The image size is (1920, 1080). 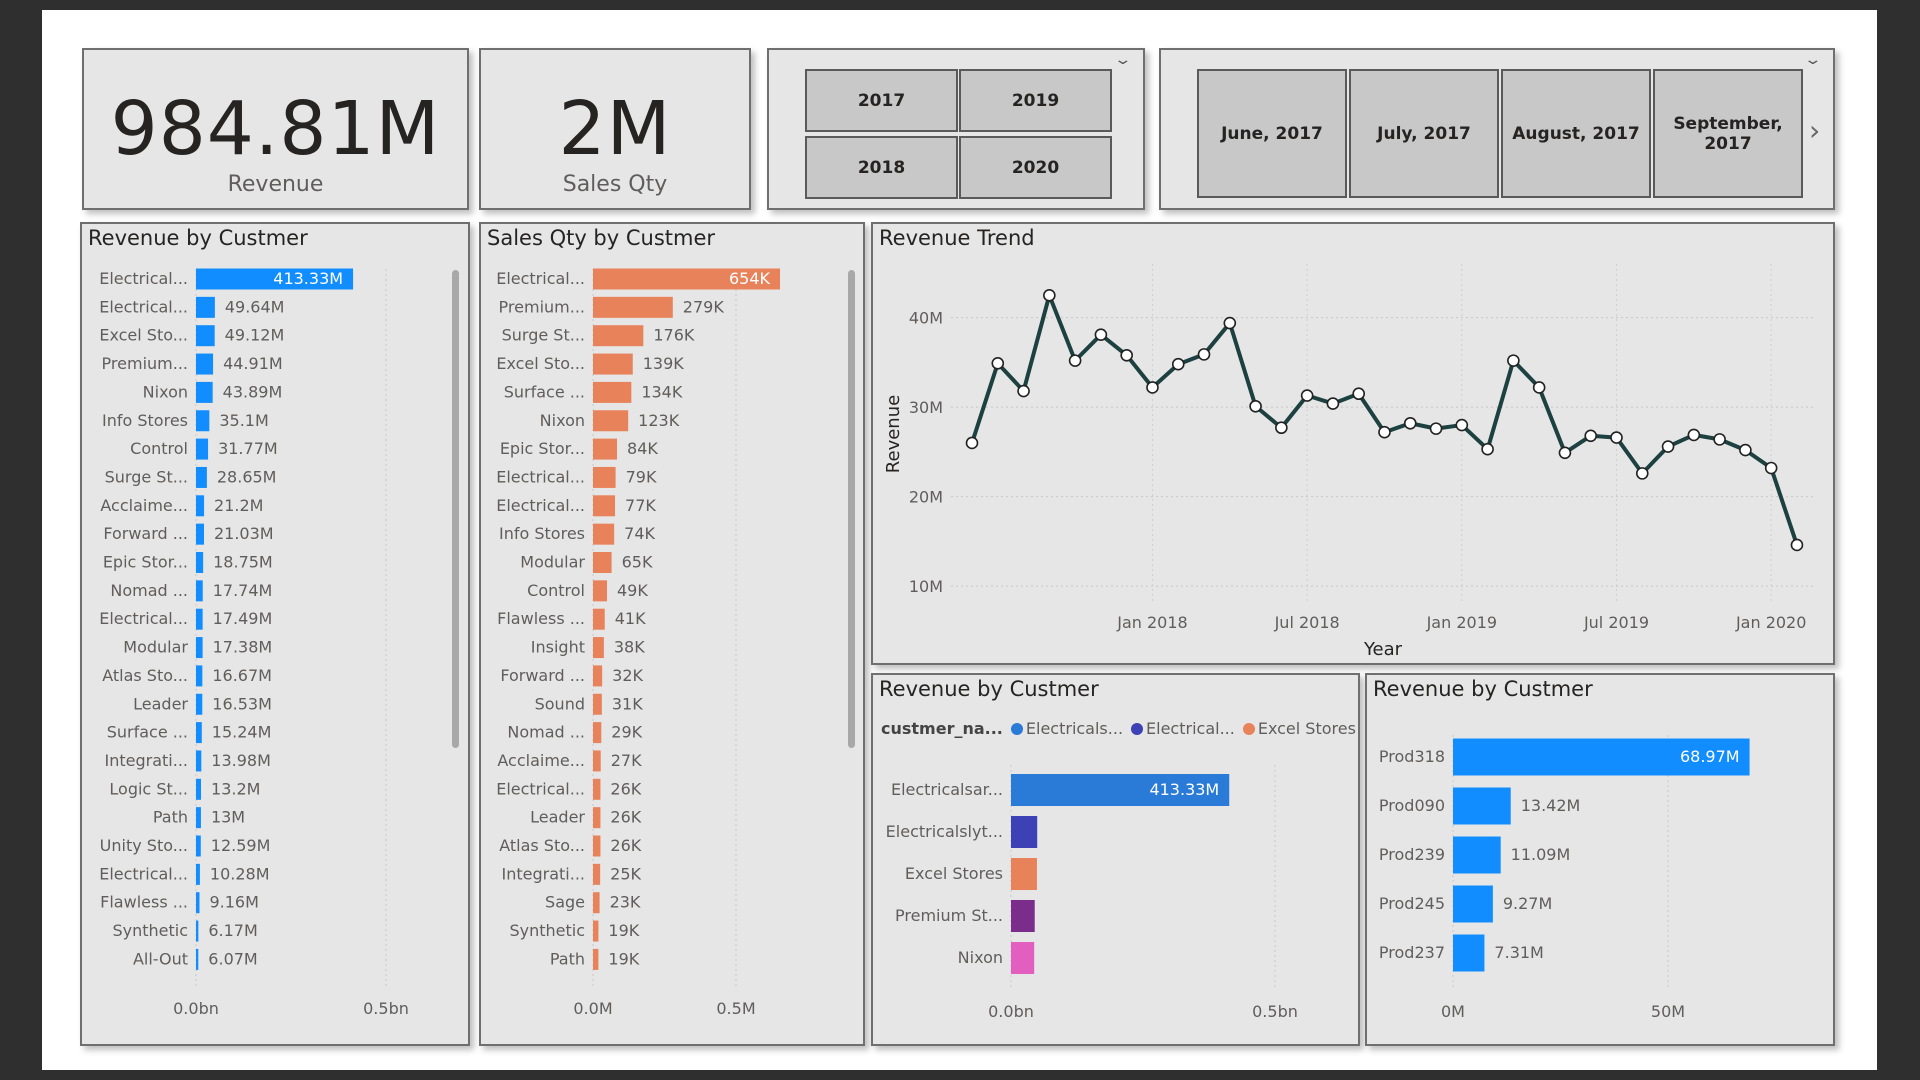 I want to click on month-option-june-2017: June, 2017, so click(x=1272, y=133).